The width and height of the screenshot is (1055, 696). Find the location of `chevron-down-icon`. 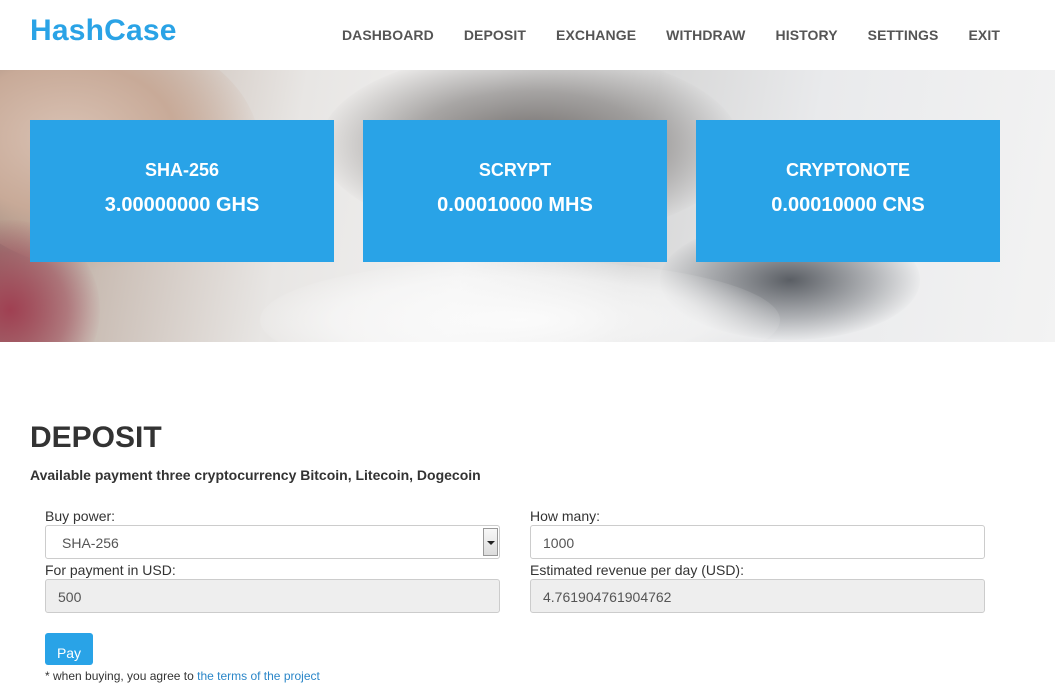

chevron-down-icon is located at coordinates (490, 542).